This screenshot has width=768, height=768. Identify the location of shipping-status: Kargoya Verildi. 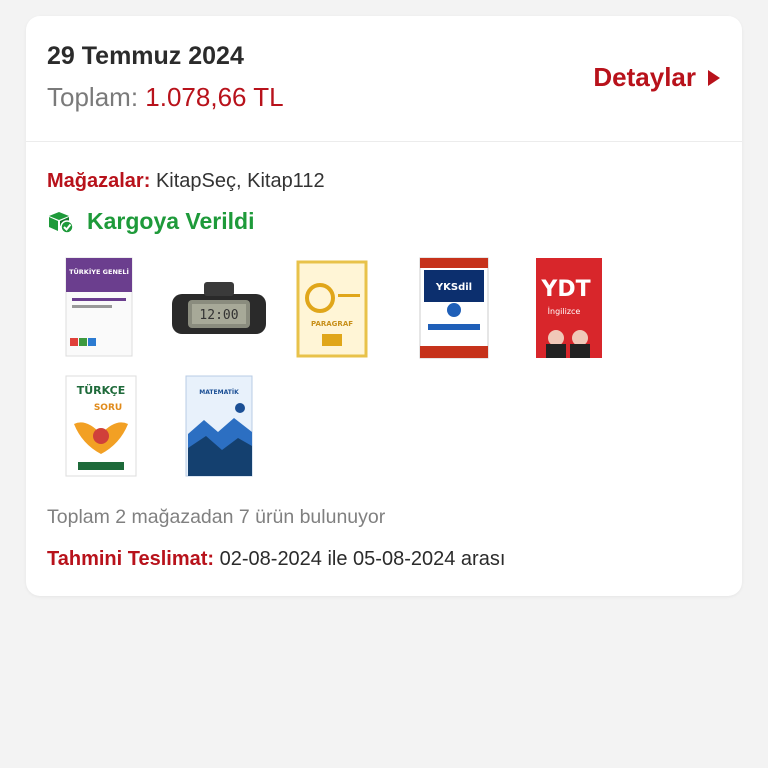
(150, 221).